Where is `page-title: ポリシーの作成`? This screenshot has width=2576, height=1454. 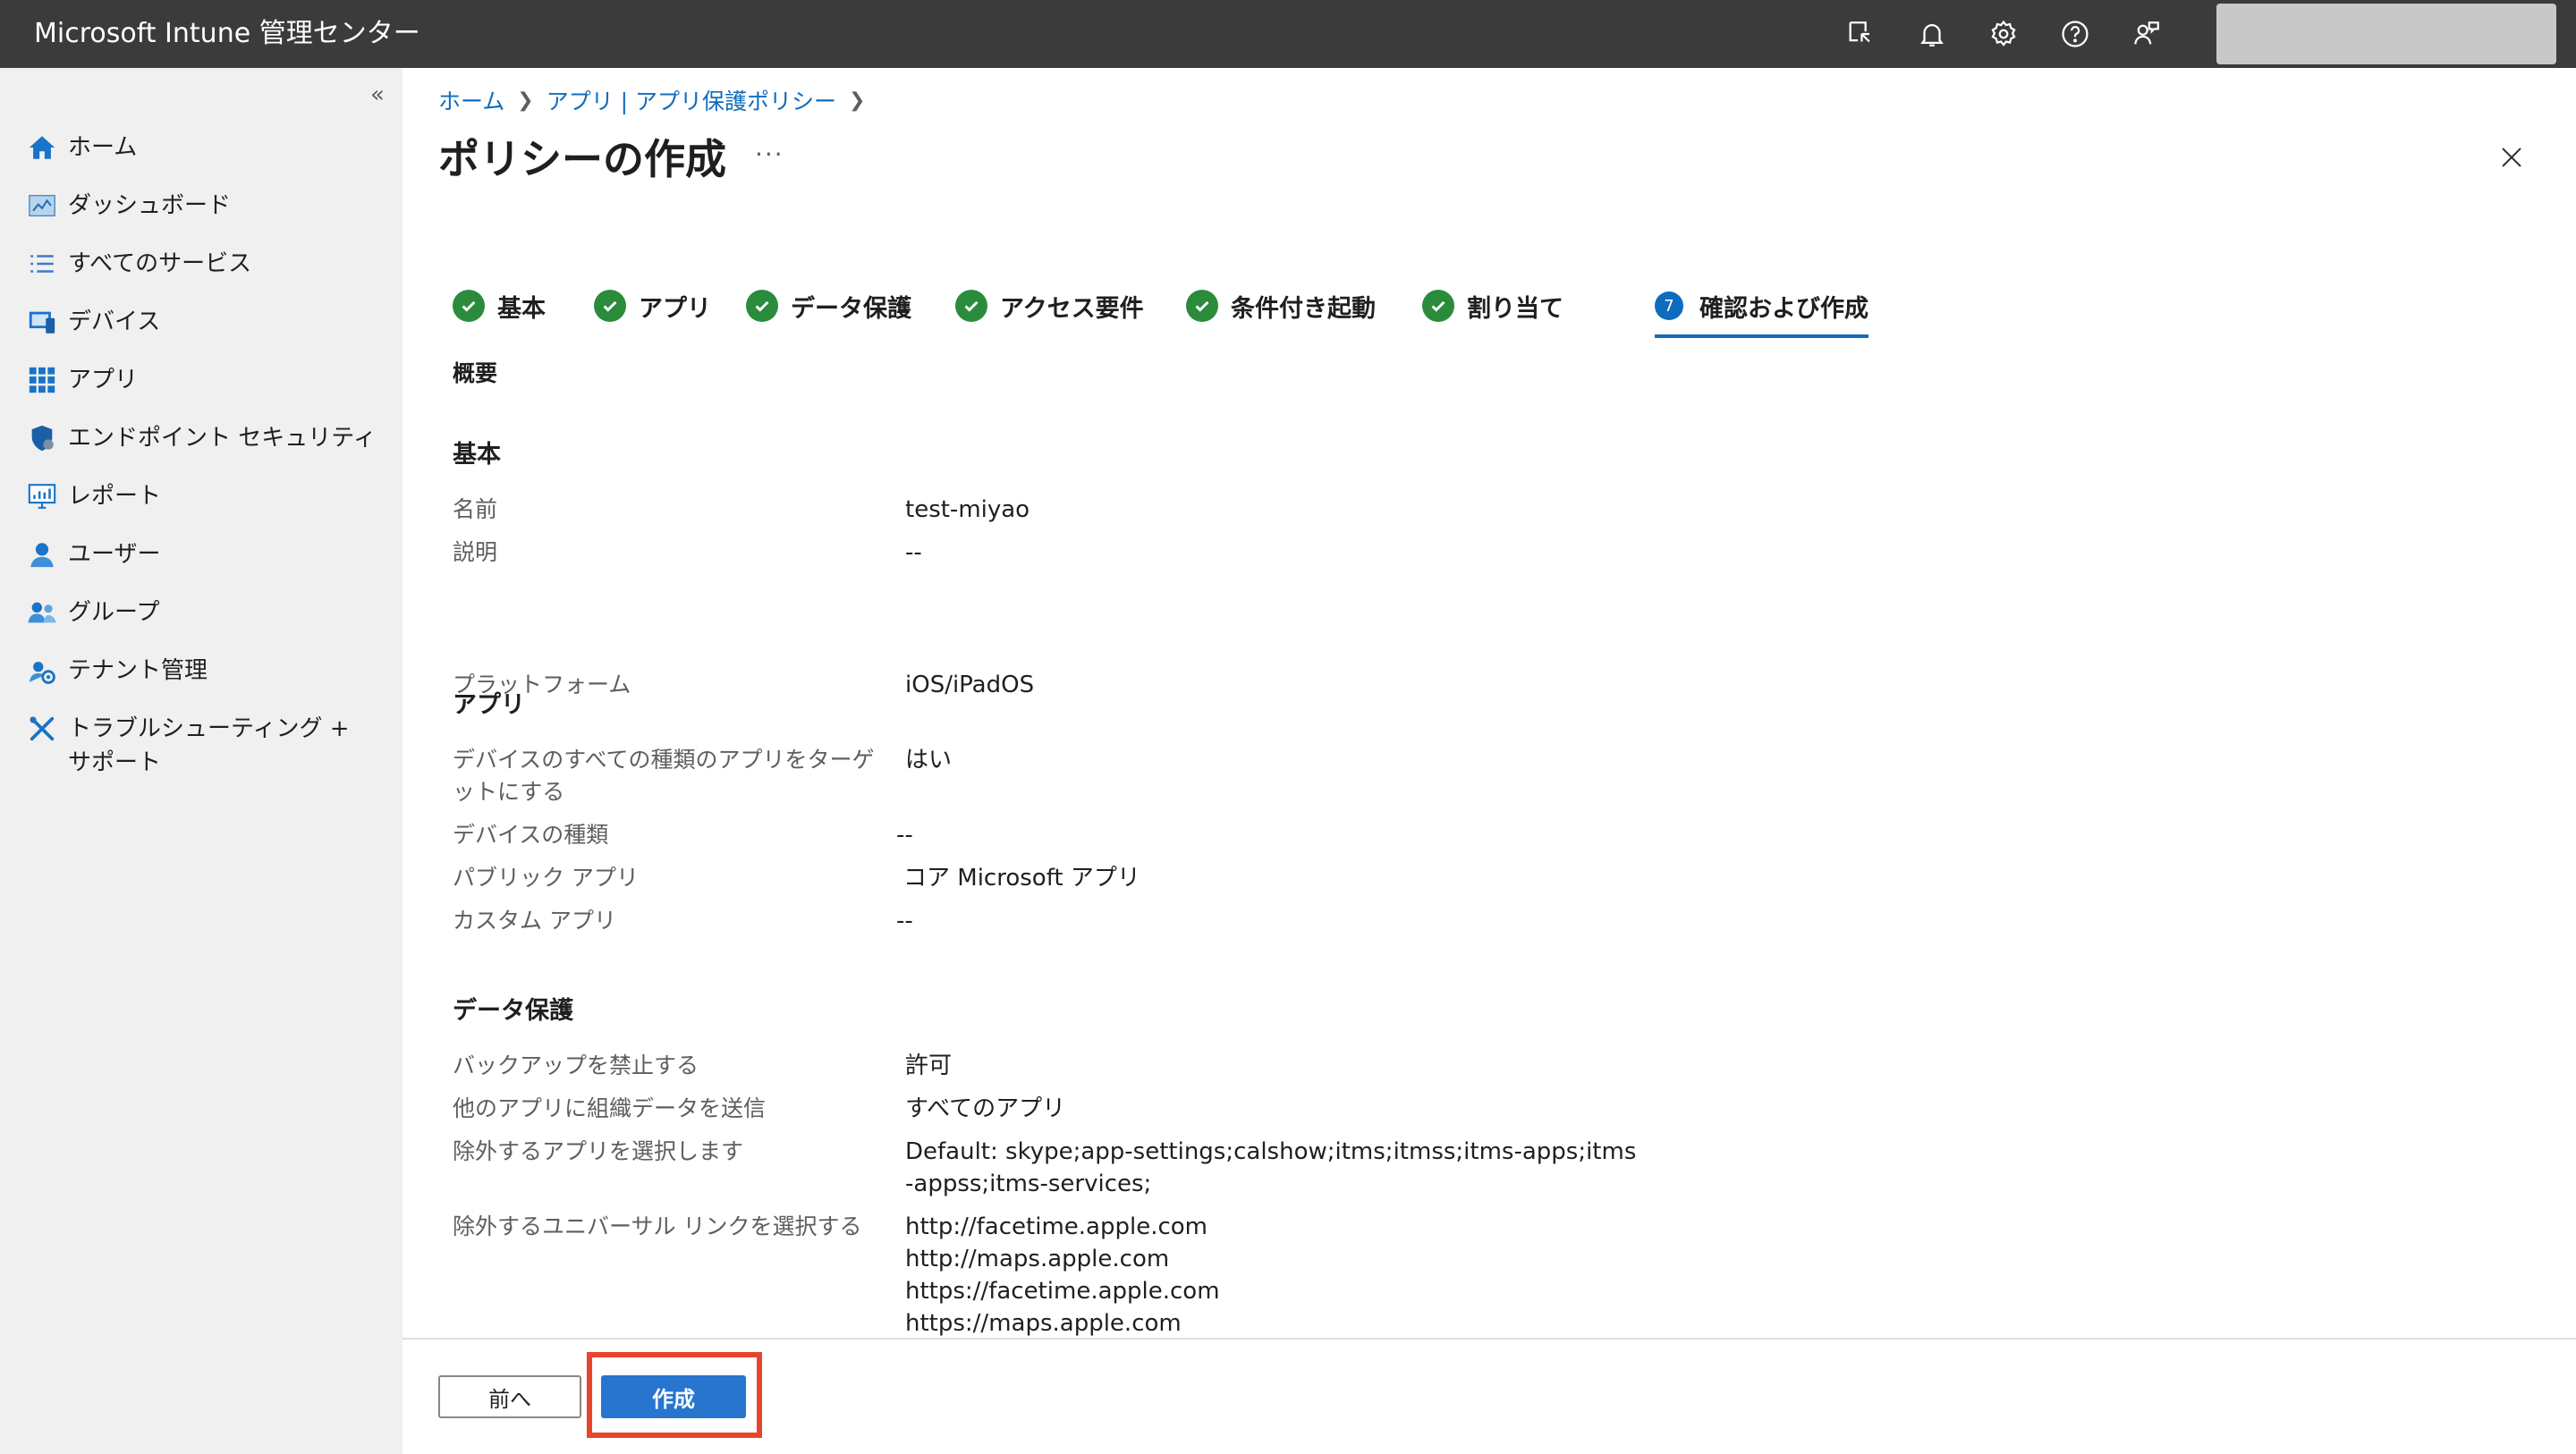 page-title: ポリシーの作成 is located at coordinates (582, 159).